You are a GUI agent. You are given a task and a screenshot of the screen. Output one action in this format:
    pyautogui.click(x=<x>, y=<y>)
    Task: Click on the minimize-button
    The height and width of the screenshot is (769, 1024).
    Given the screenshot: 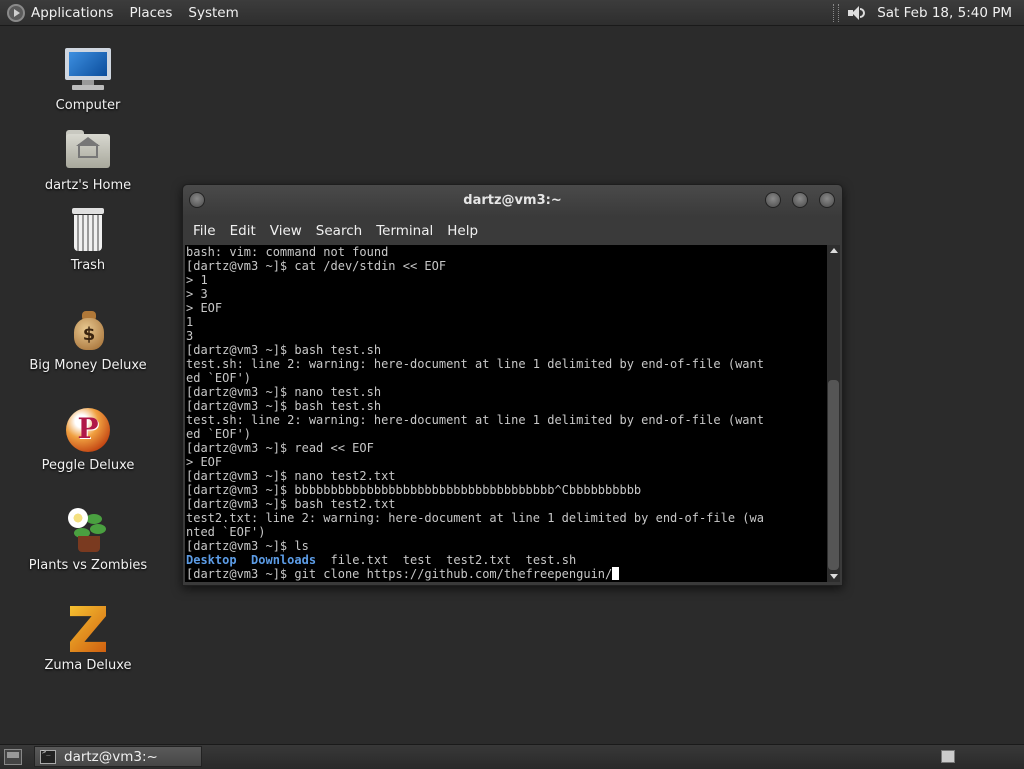 What is the action you would take?
    pyautogui.click(x=773, y=200)
    